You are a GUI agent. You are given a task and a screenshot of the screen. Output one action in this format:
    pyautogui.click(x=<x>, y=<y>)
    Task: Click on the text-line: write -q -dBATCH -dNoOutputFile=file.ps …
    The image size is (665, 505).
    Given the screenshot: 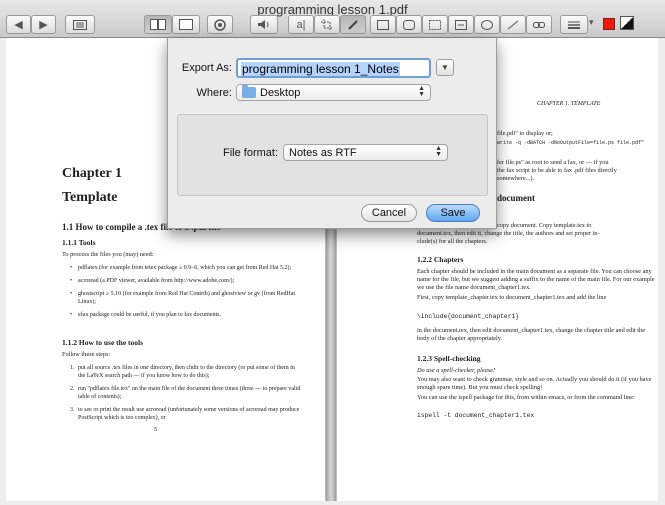 What is the action you would take?
    pyautogui.click(x=571, y=143)
    